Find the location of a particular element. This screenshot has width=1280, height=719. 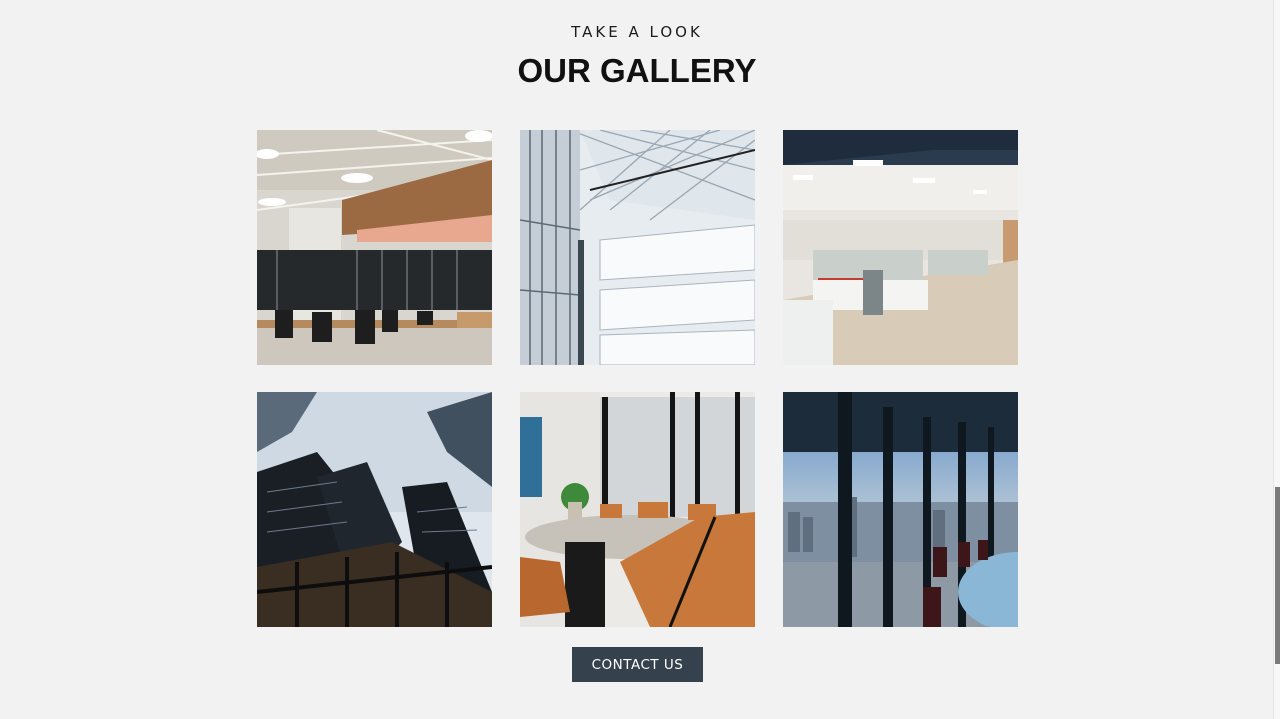

open-office-image is located at coordinates (374, 247).